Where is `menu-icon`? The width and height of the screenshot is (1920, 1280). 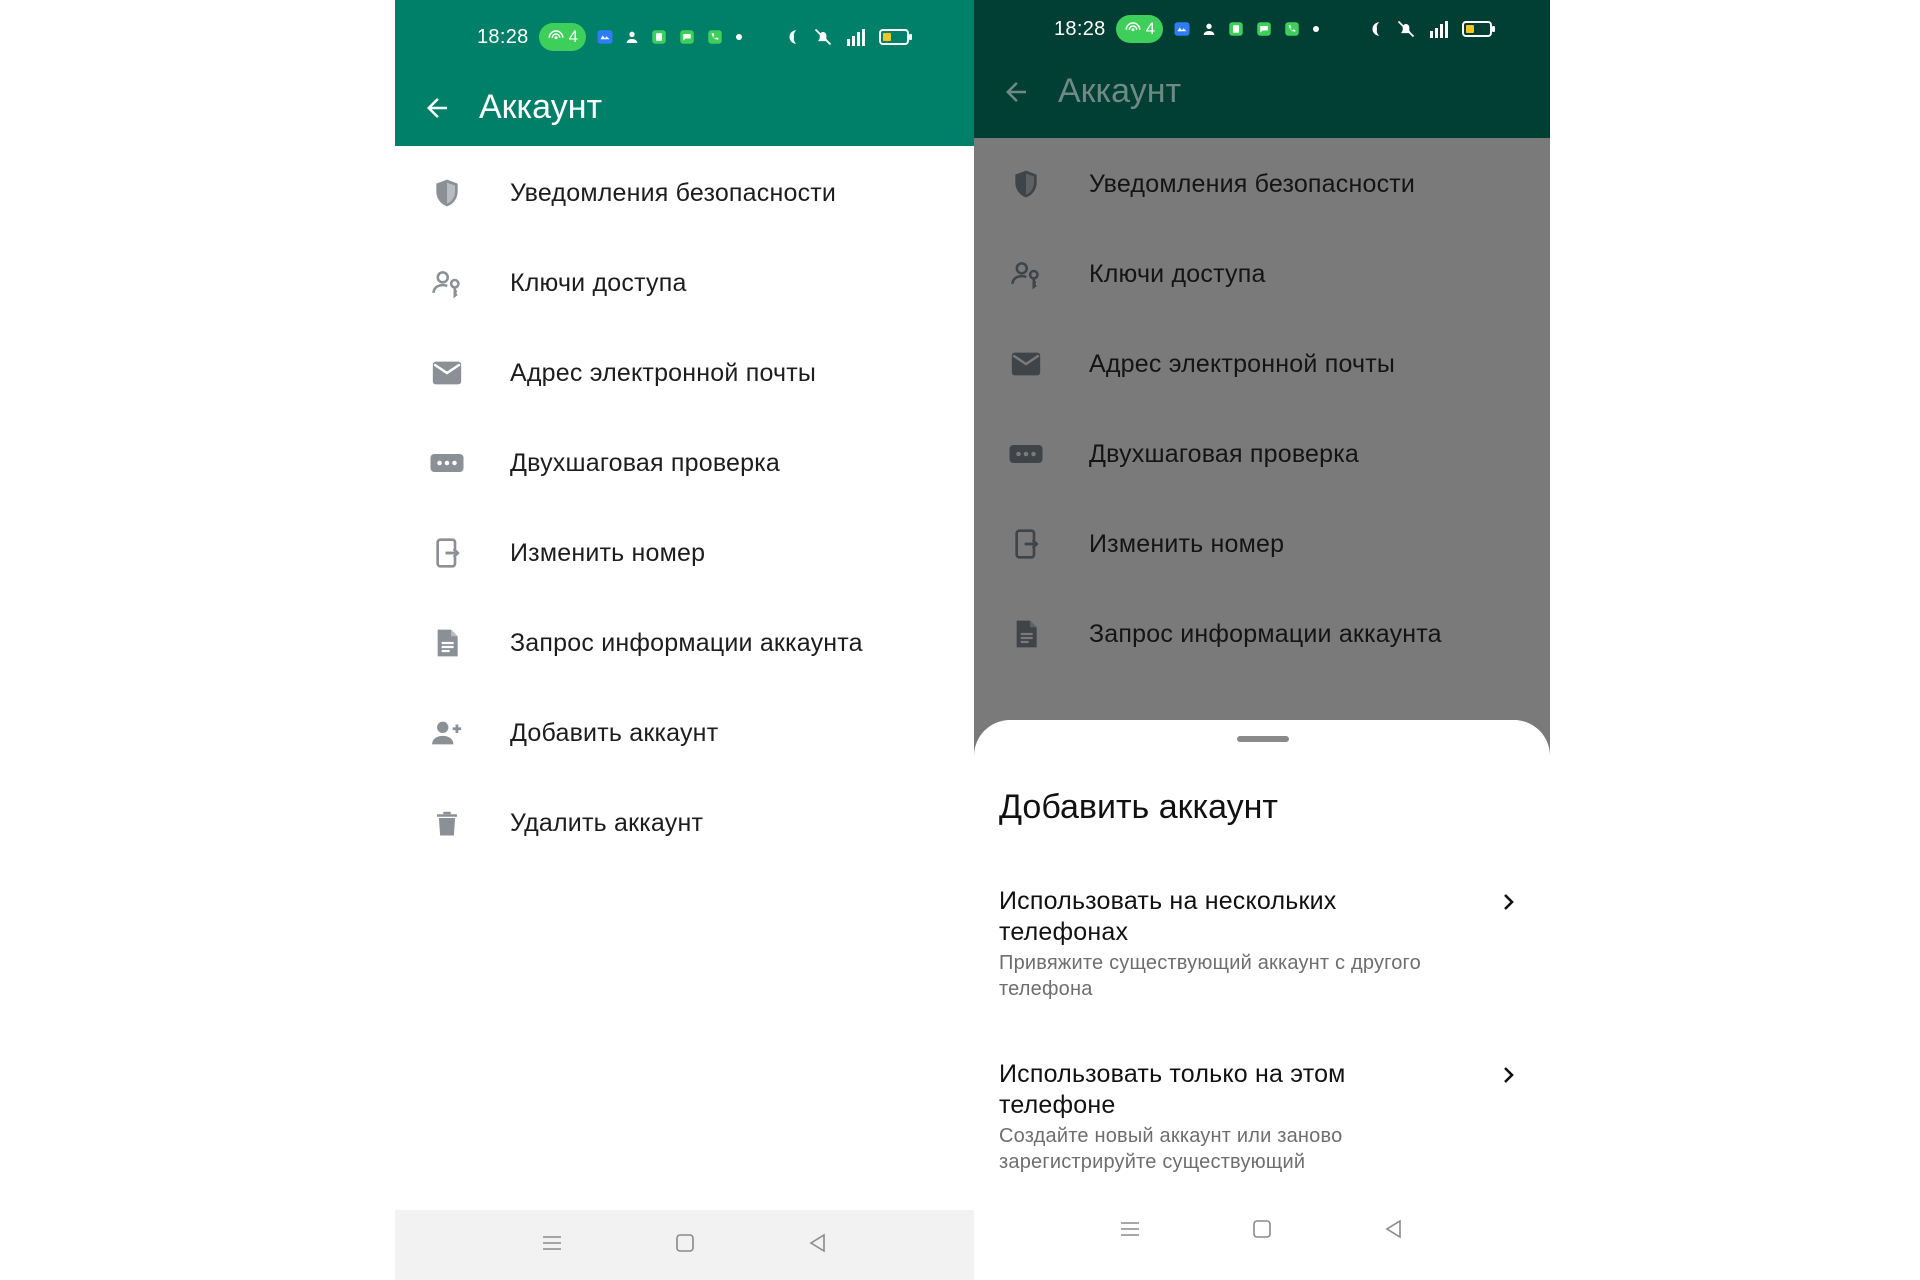
menu-icon is located at coordinates (551, 1242).